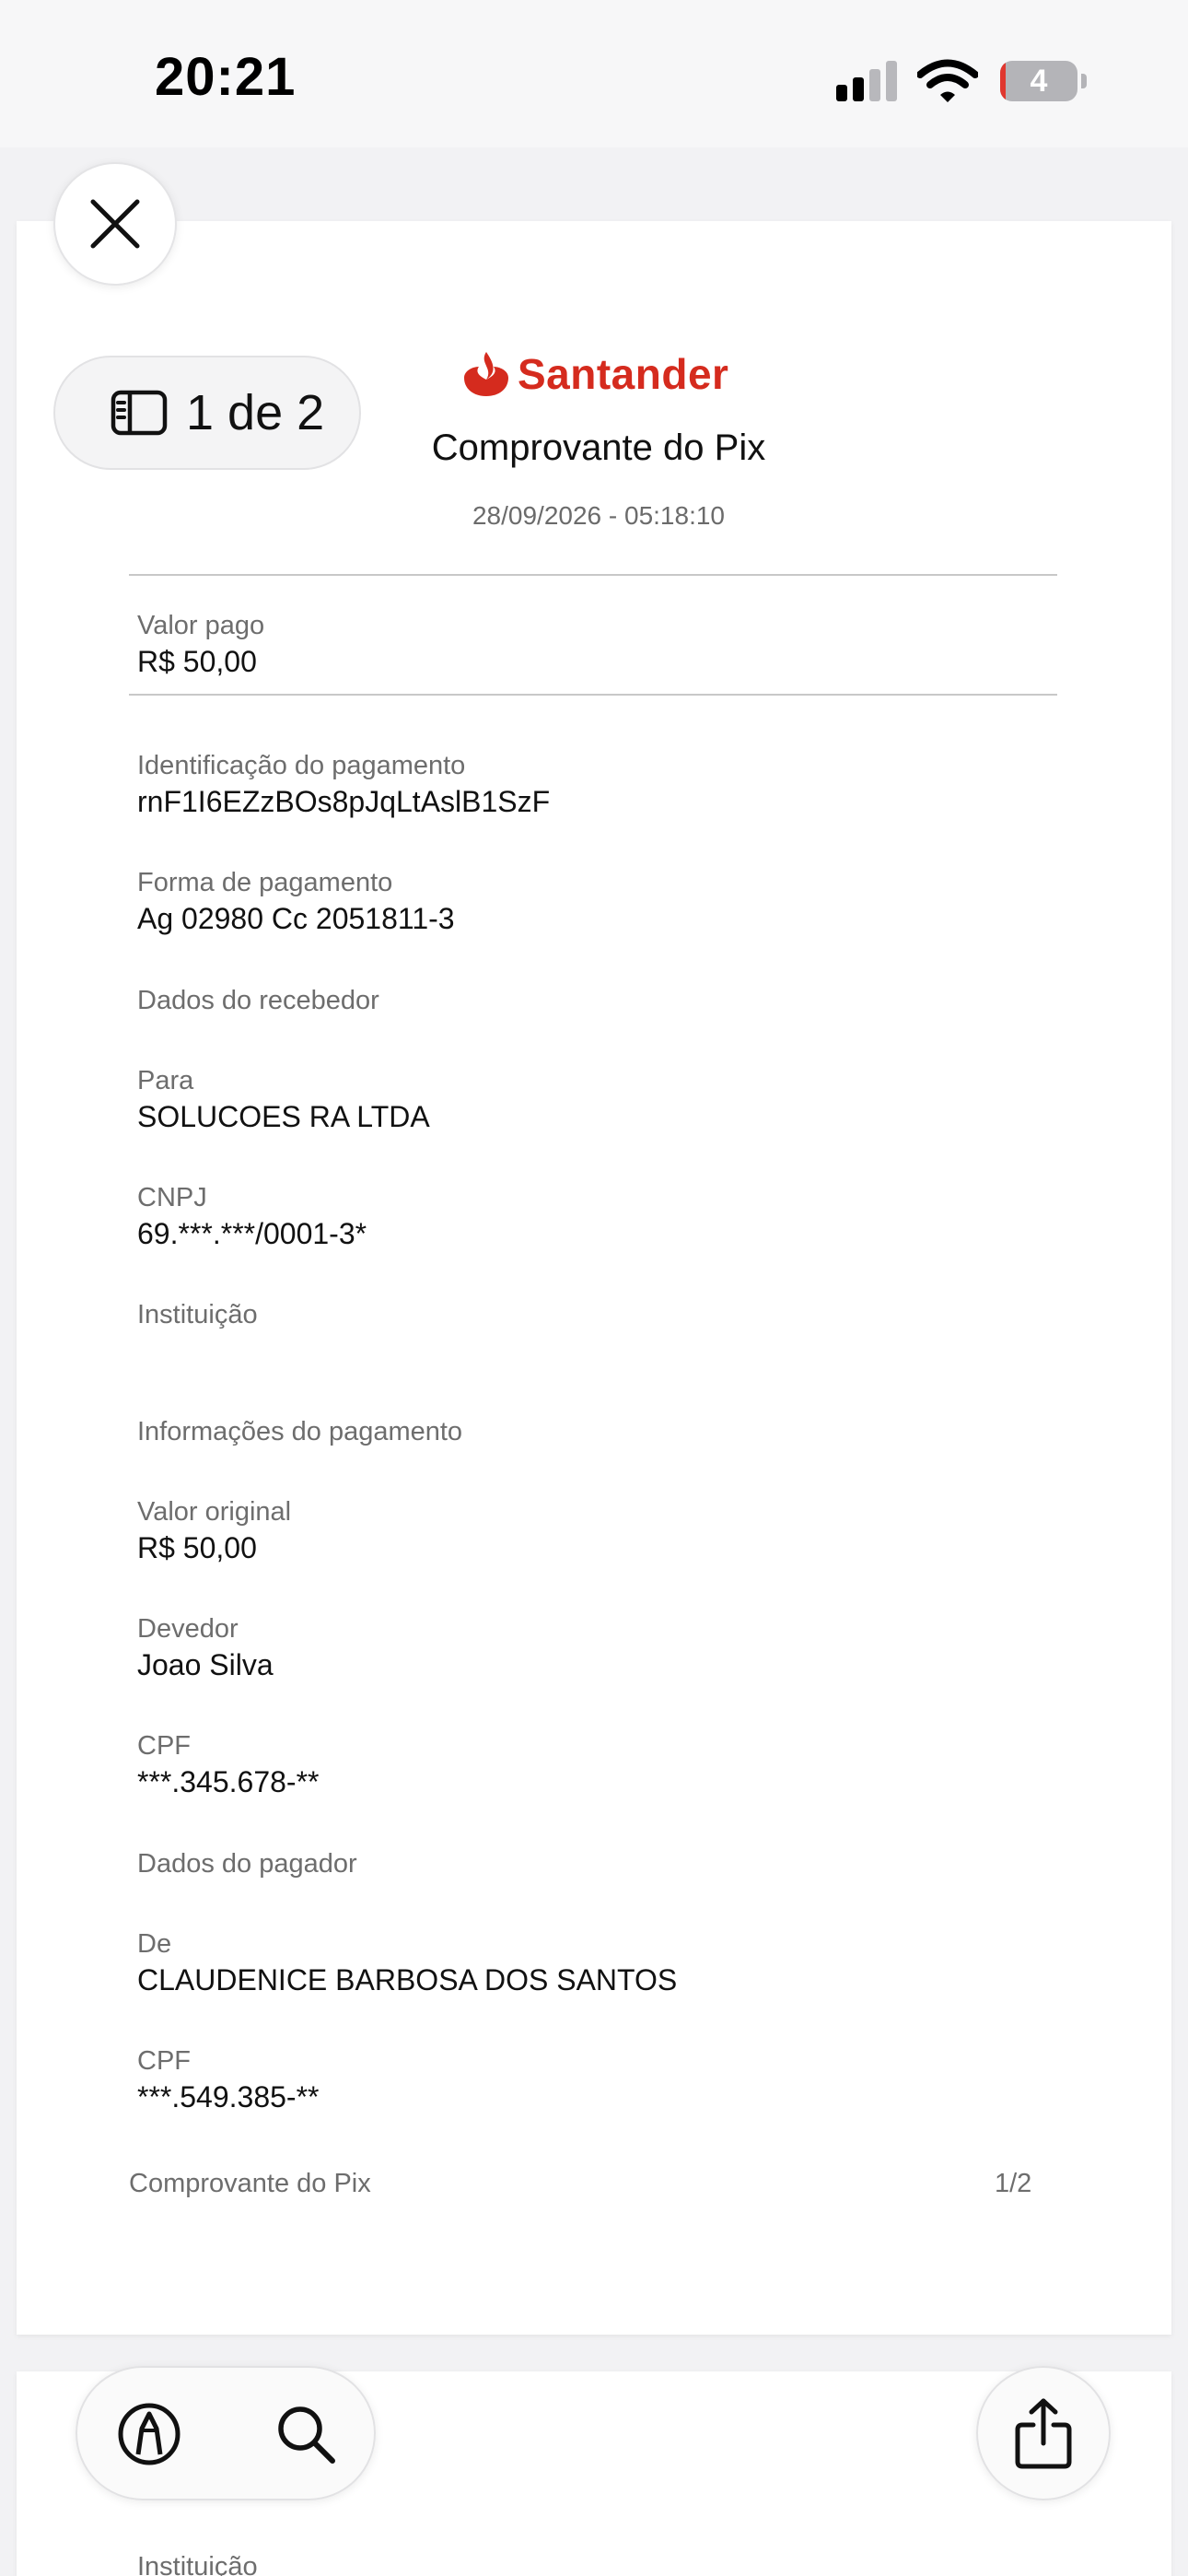 This screenshot has height=2576, width=1188. Describe the element at coordinates (214, 1512) in the screenshot. I see `valor-original-label: Valor original` at that location.